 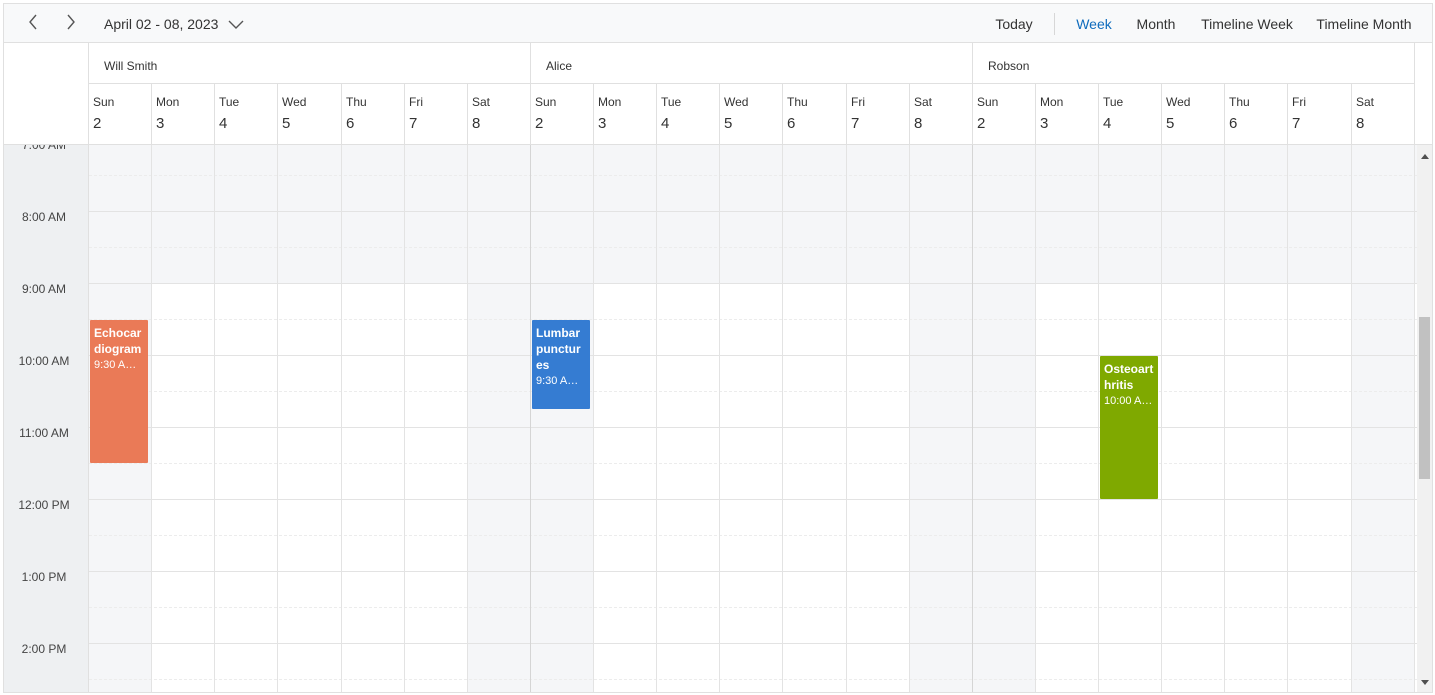 I want to click on day-name: Sat, so click(x=923, y=102).